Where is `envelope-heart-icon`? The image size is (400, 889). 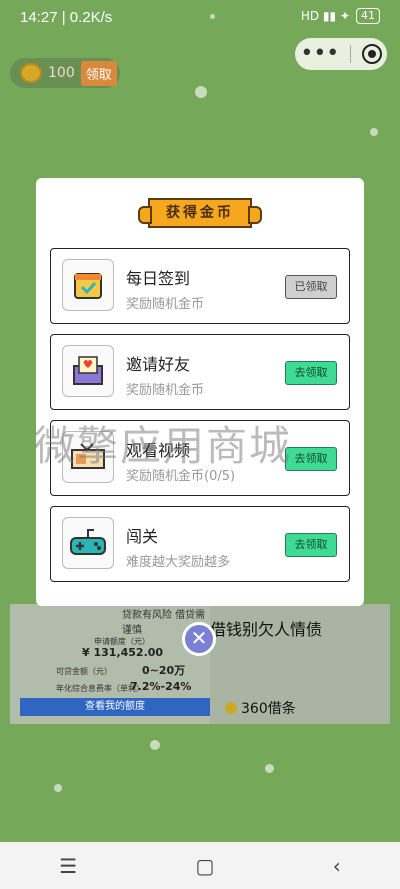 envelope-heart-icon is located at coordinates (88, 371).